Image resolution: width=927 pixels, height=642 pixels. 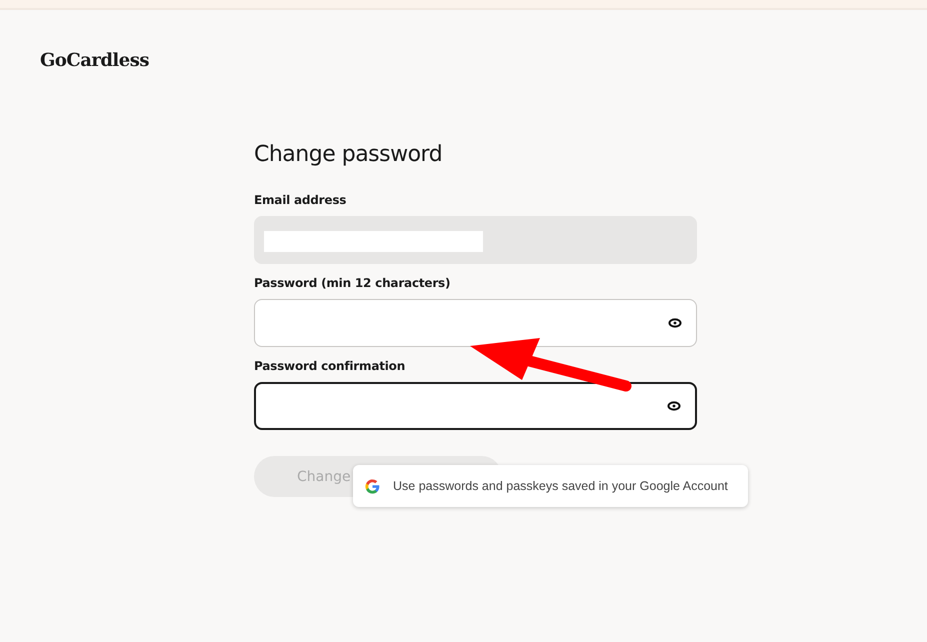 What do you see at coordinates (94, 60) in the screenshot?
I see `logo: GoCardless` at bounding box center [94, 60].